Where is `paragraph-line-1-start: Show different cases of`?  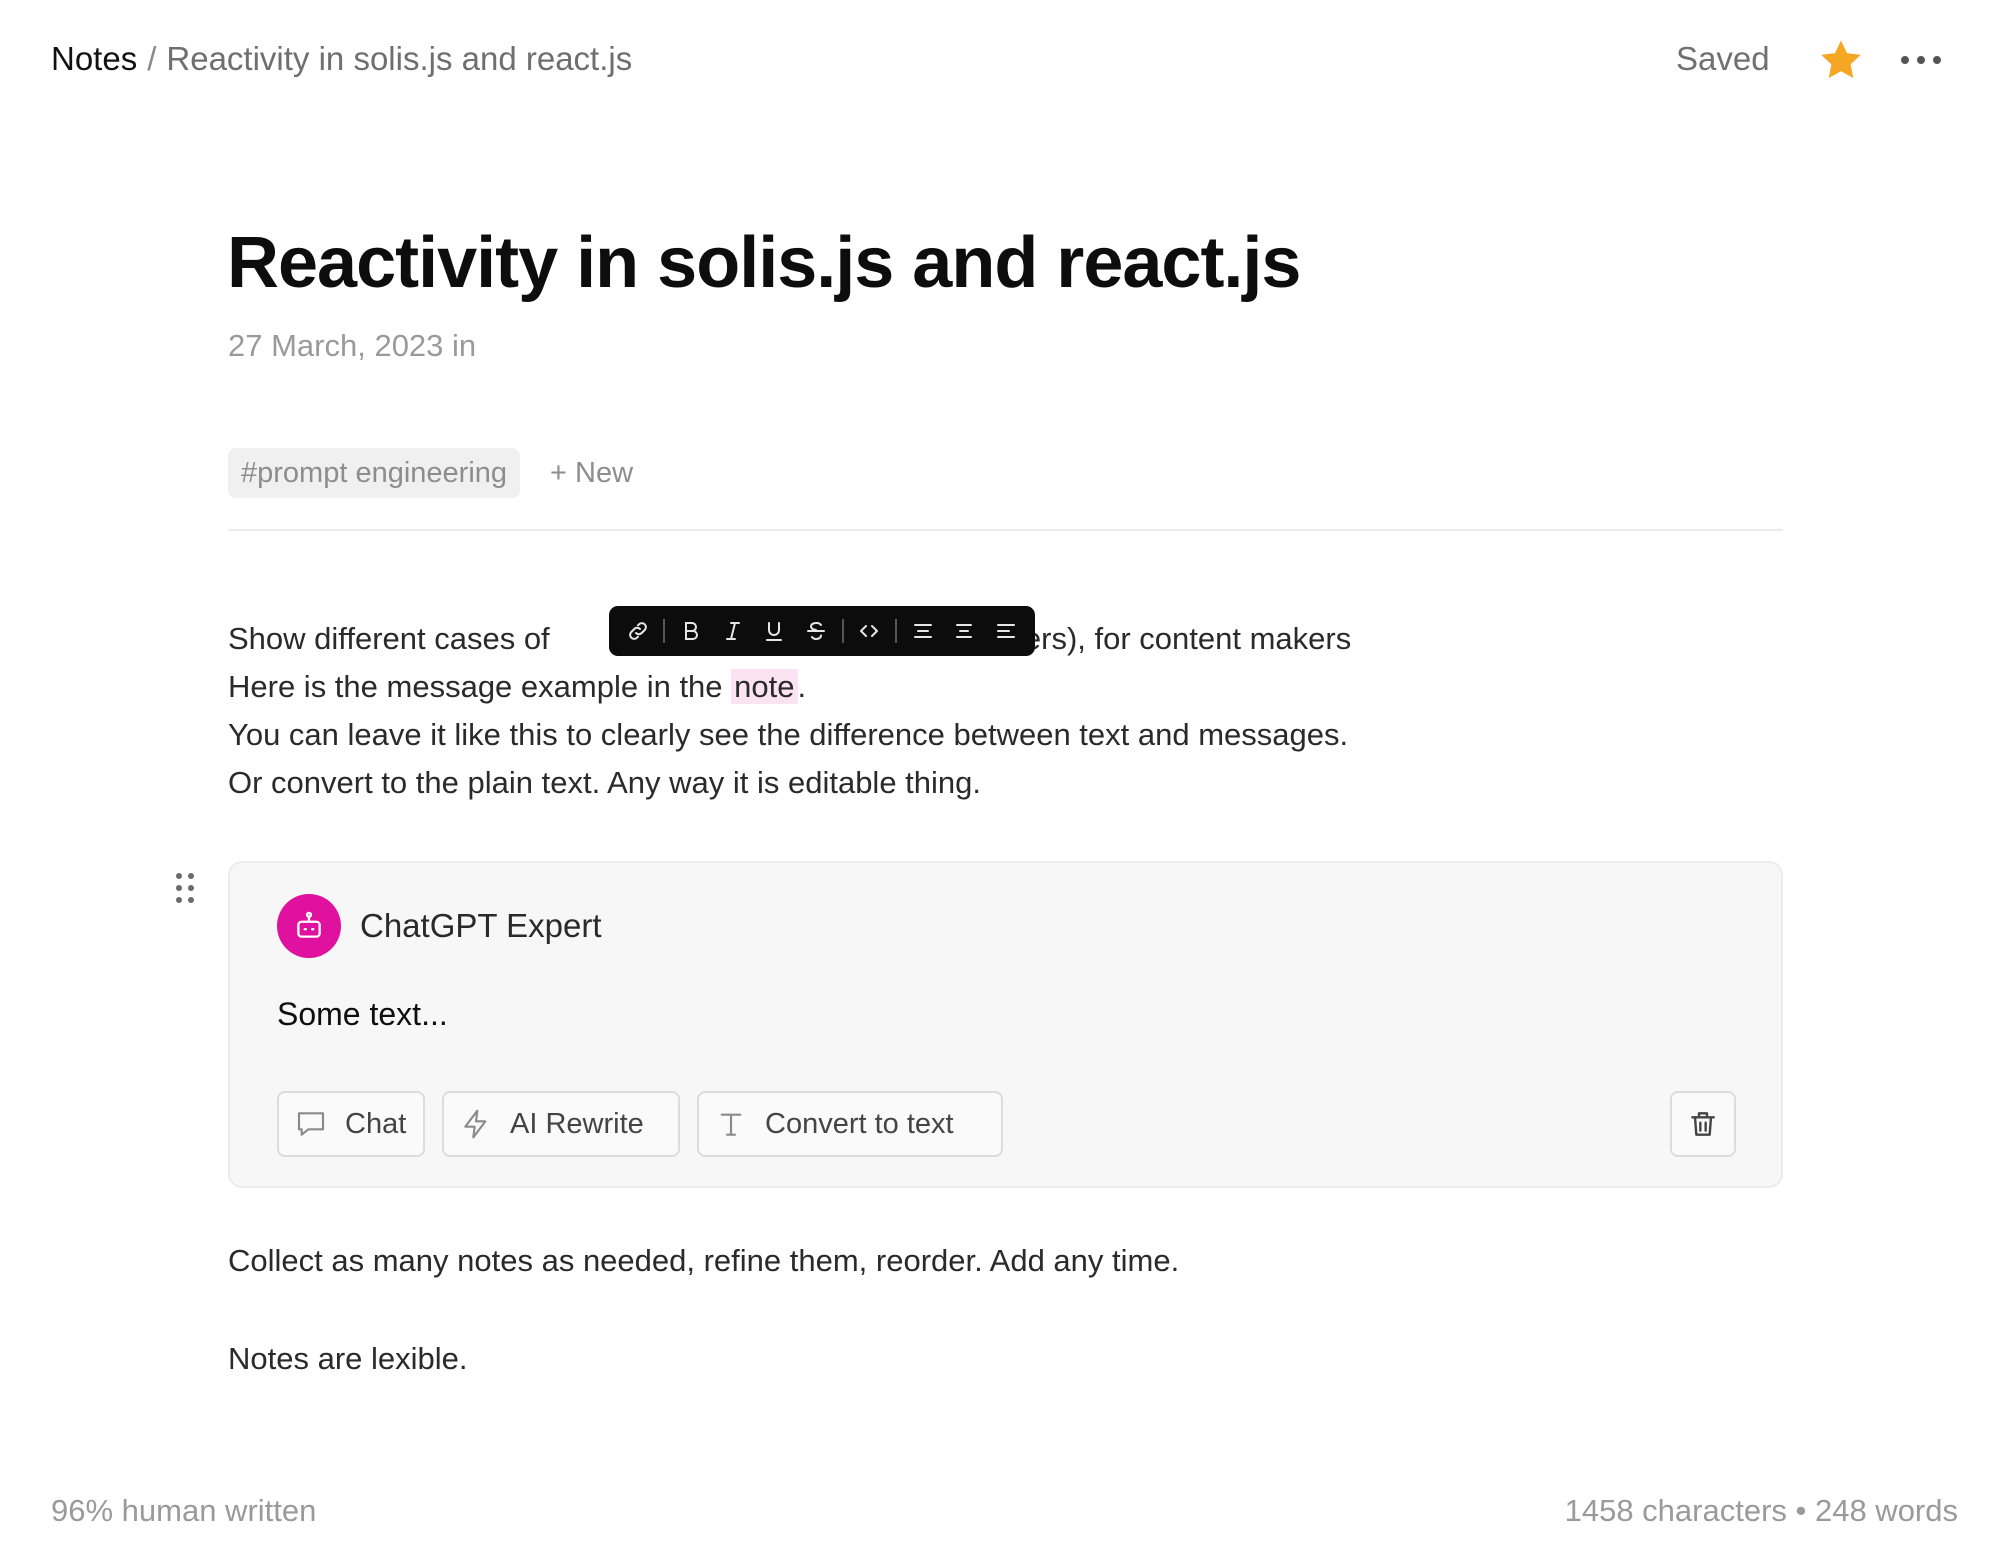 paragraph-line-1-start: Show different cases of is located at coordinates (389, 638).